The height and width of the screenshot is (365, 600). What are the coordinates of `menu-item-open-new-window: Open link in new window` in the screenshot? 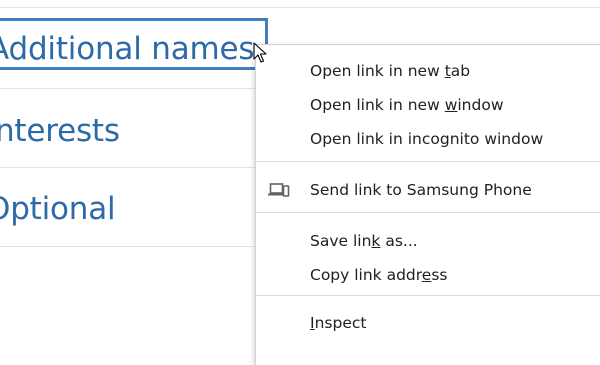 It's located at (428, 105).